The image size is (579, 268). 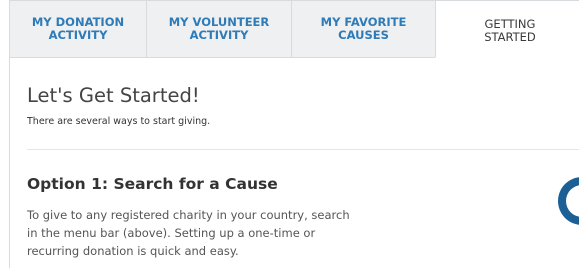 I want to click on tab-getting-started: GETTING STARTED, so click(x=507, y=29).